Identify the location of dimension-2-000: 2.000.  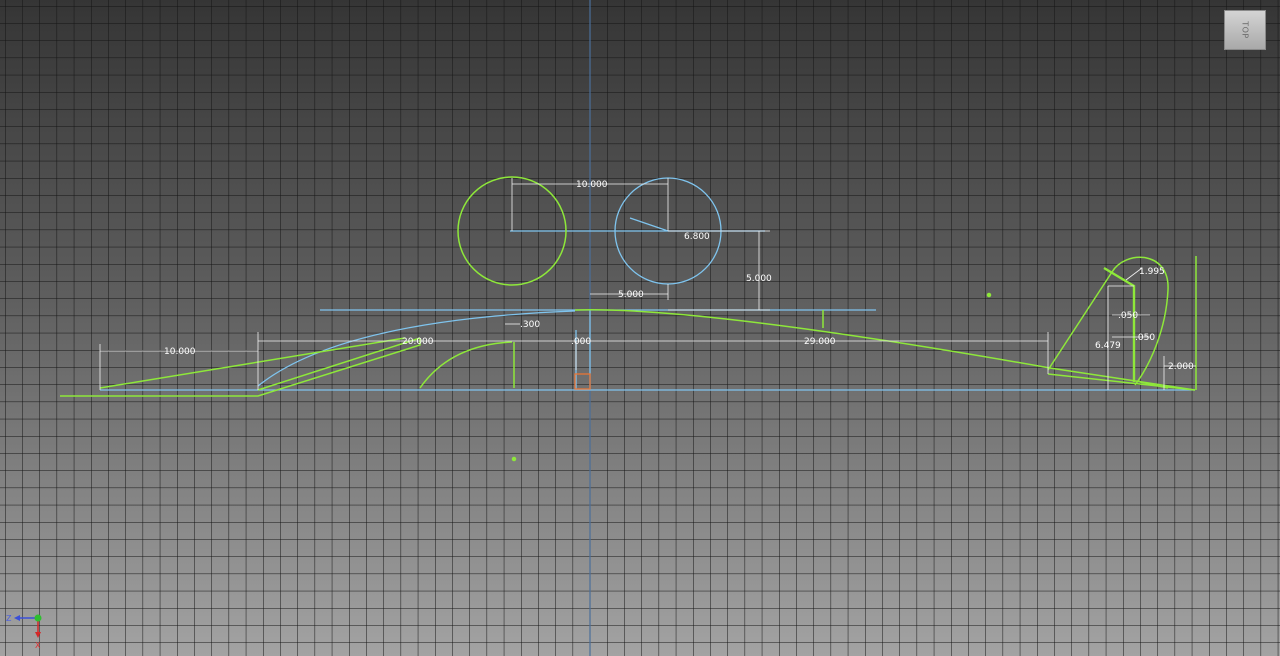
(1181, 367).